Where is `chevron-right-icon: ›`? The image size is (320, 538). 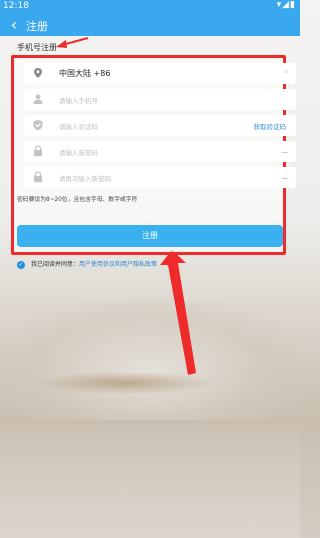
chevron-right-icon: › is located at coordinates (286, 71).